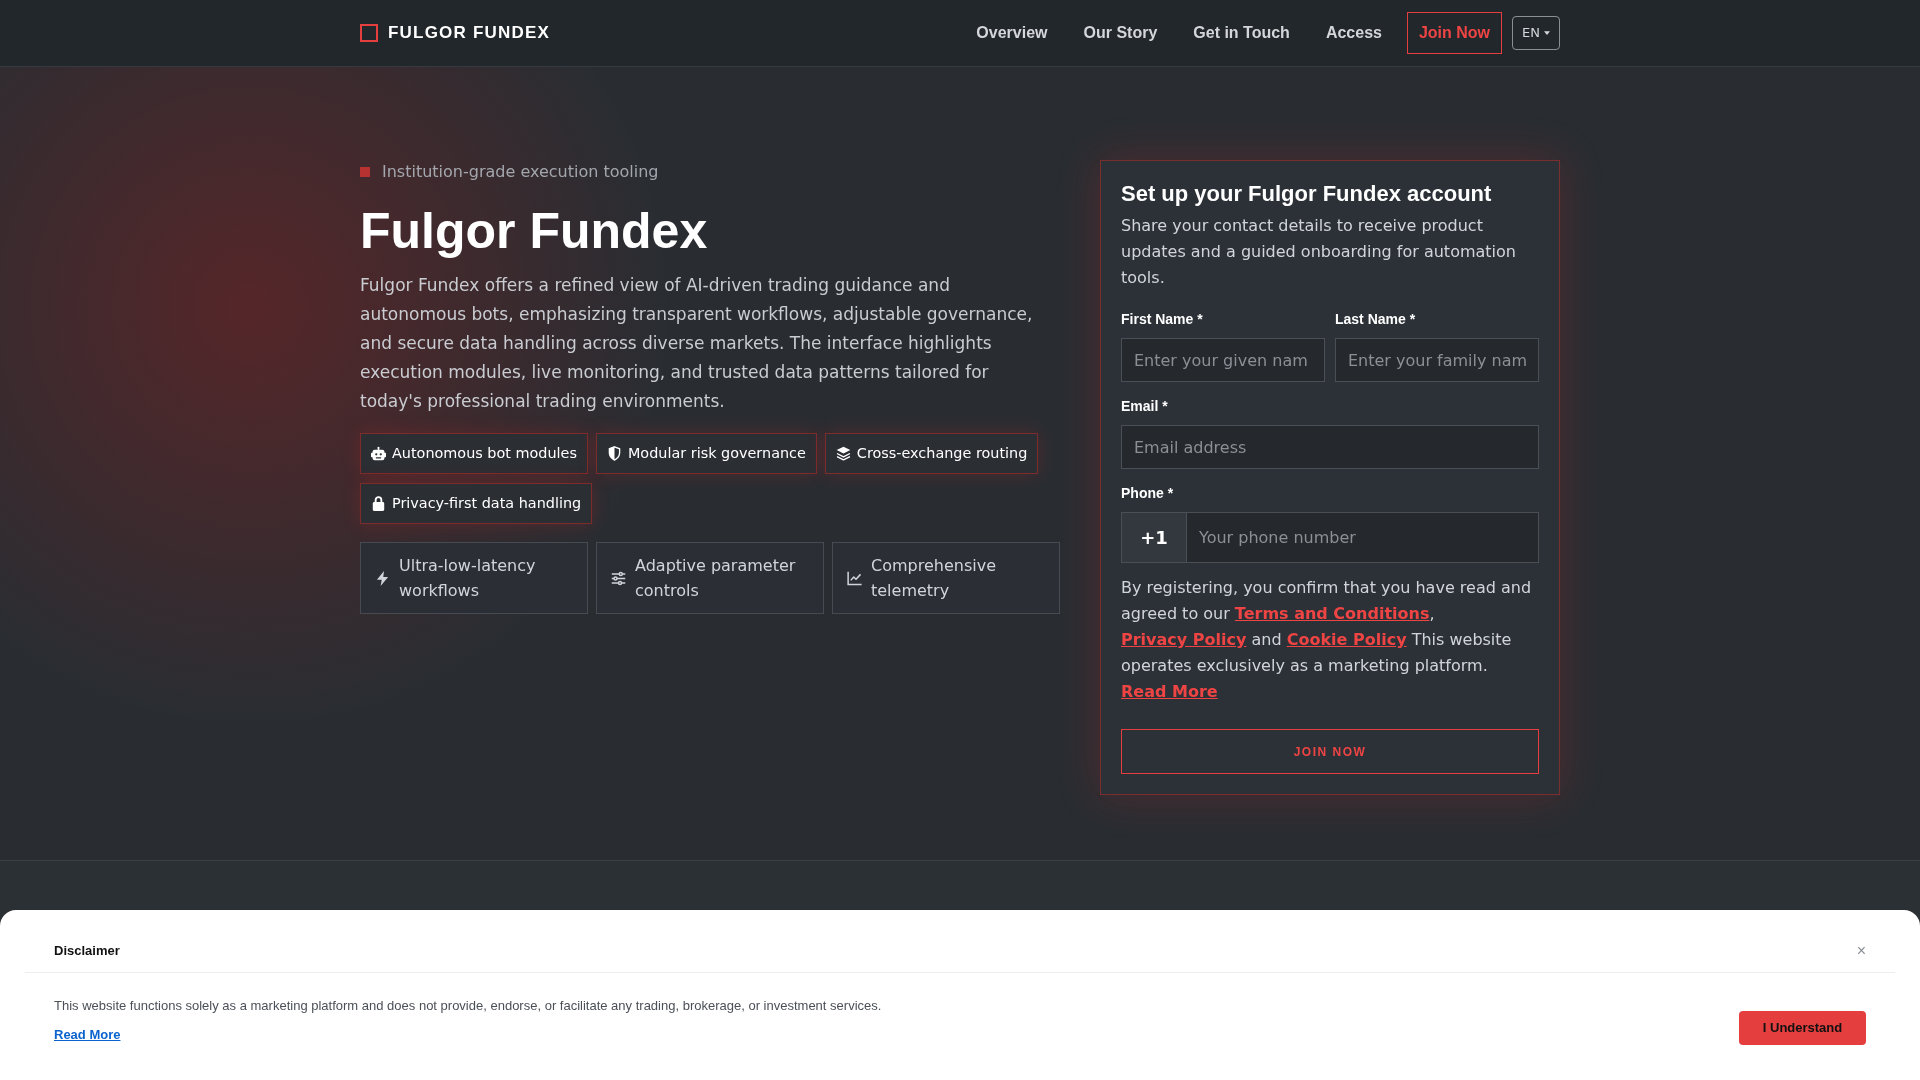  What do you see at coordinates (1332, 613) in the screenshot?
I see `consent-link: Terms and Conditions` at bounding box center [1332, 613].